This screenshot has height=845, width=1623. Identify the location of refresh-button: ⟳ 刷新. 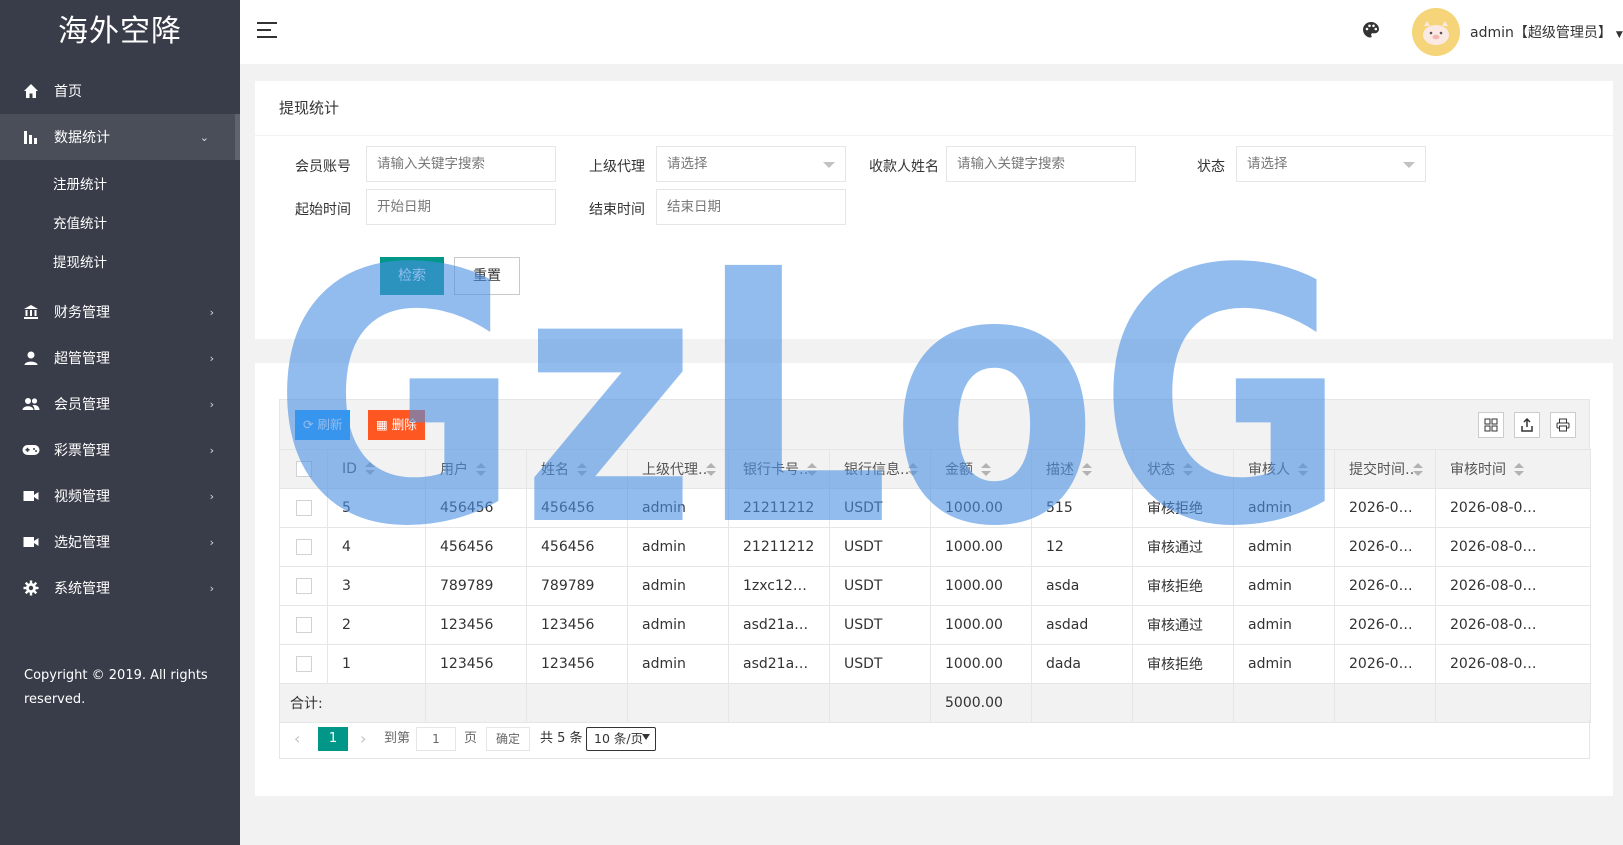
(323, 425).